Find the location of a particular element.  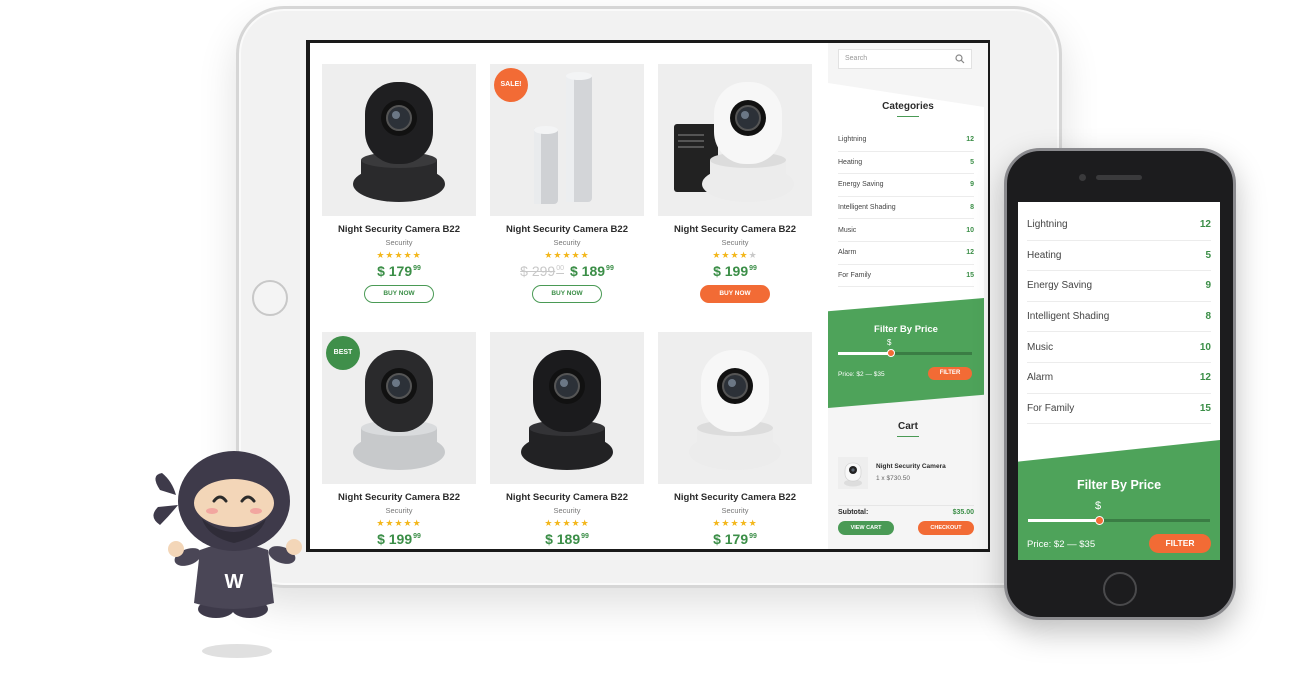

phone-price-range-label: Price: $2 — $35 is located at coordinates (1061, 544).